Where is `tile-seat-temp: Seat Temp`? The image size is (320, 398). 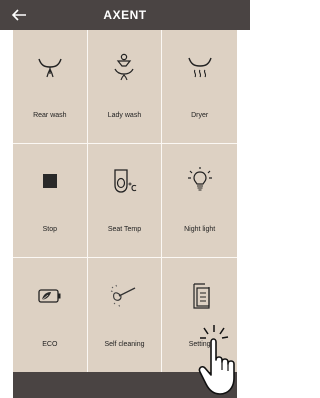
tile-seat-temp: Seat Temp is located at coordinates (125, 201).